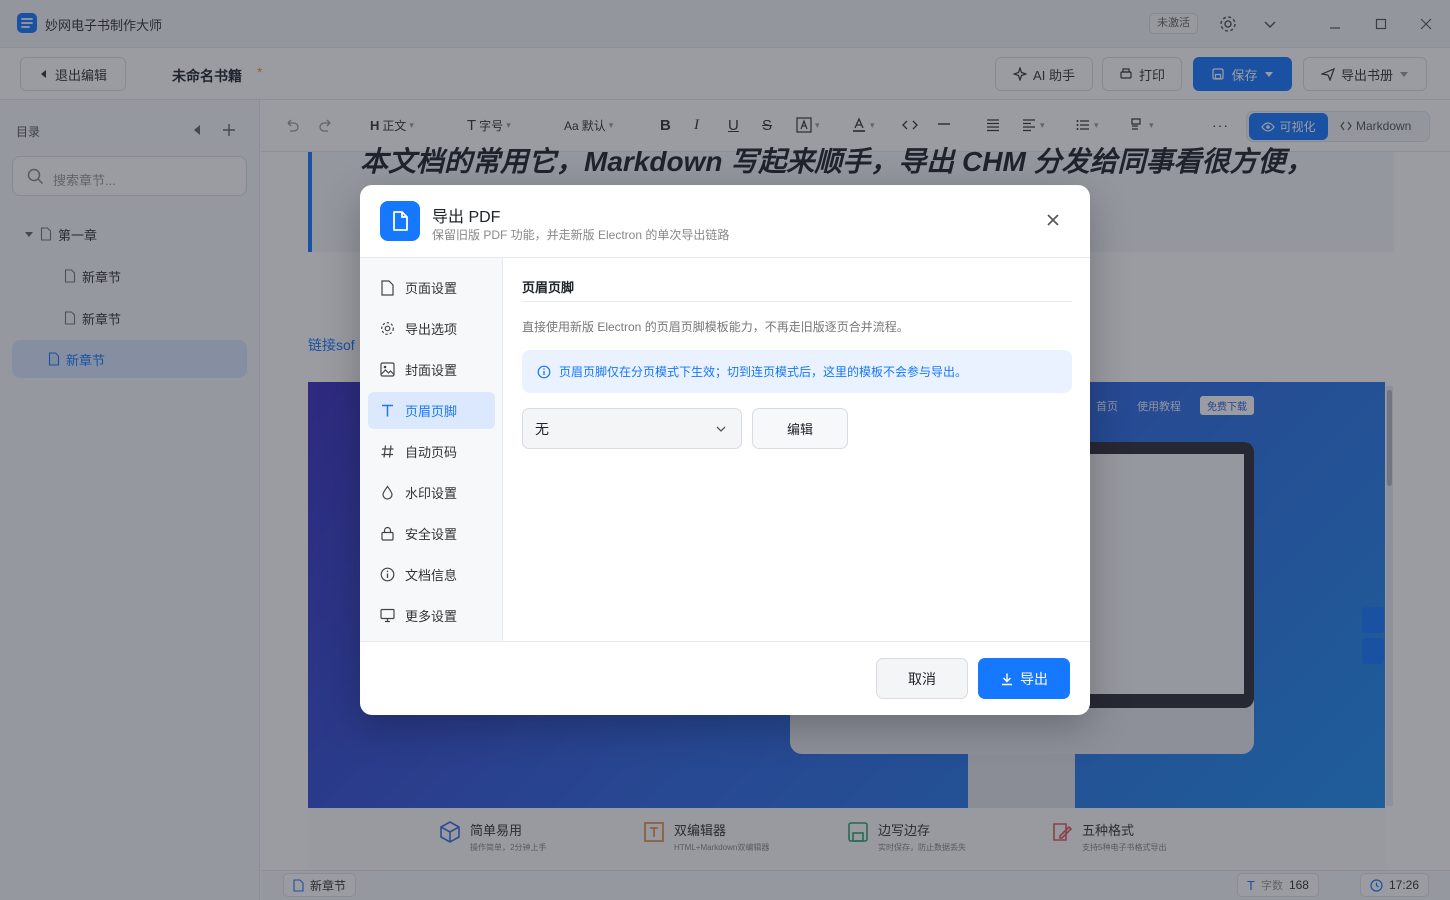 This screenshot has width=1450, height=900. I want to click on header-footer-template-select: 无, so click(632, 428).